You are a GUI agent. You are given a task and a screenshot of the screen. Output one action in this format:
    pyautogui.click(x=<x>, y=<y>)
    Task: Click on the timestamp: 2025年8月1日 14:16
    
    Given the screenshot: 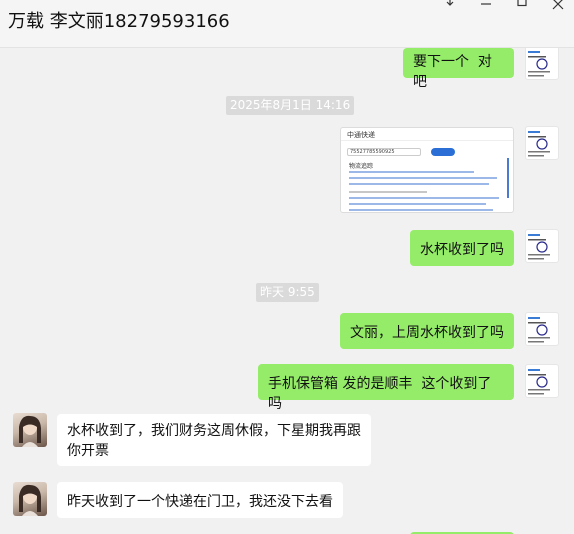 What is the action you would take?
    pyautogui.click(x=290, y=105)
    